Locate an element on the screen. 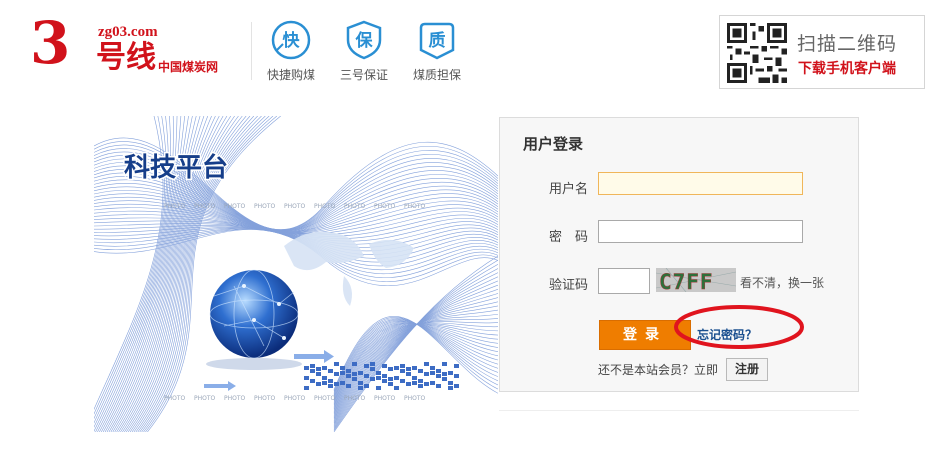 This screenshot has width=938, height=451. qr-caption: 扫描二维码 is located at coordinates (847, 44).